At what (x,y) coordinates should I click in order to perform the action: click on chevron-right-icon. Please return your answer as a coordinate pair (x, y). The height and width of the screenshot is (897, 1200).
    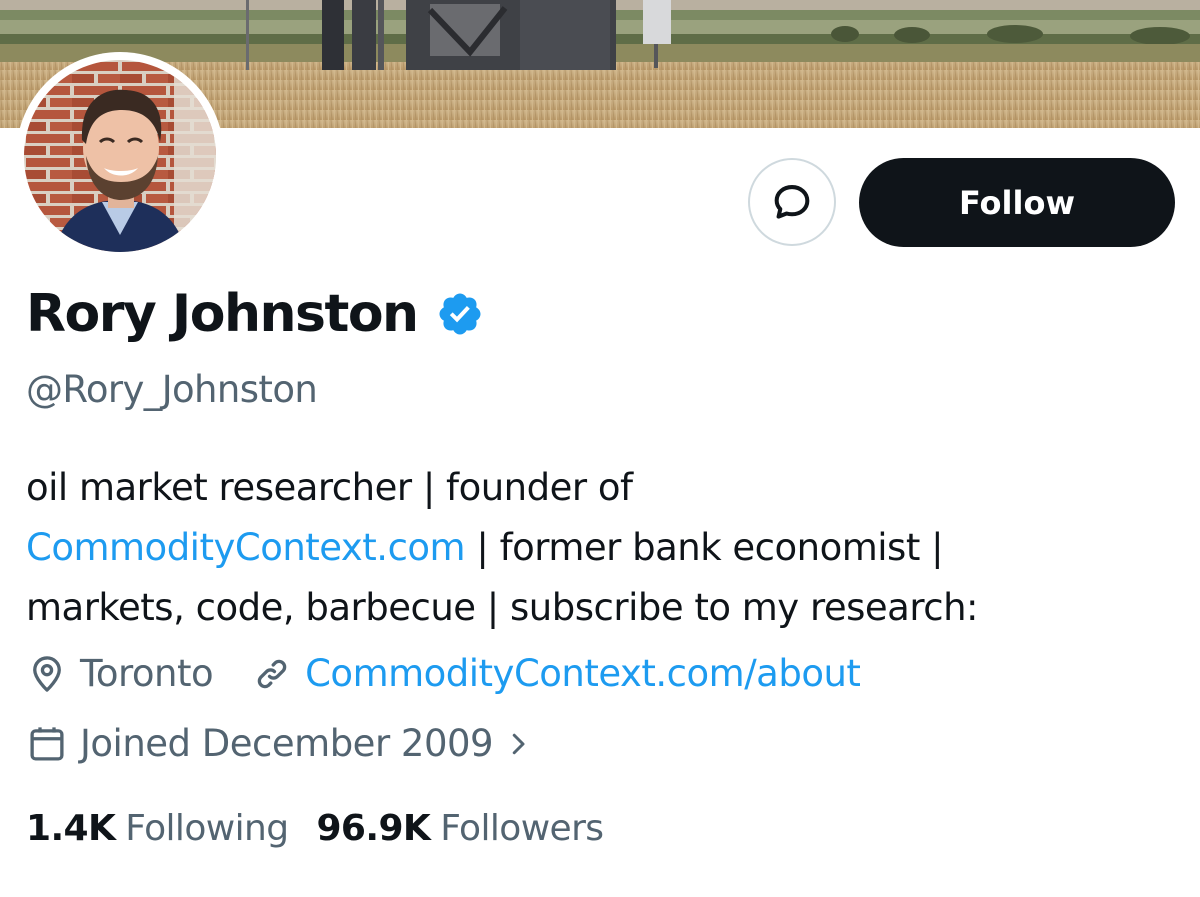
    Looking at the image, I should click on (518, 743).